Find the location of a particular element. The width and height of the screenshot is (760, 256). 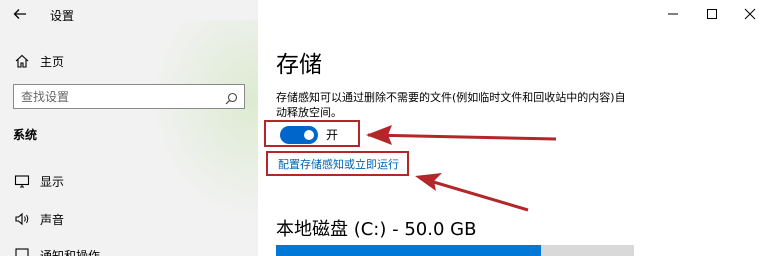

section-label: 系统 is located at coordinates (25, 135).